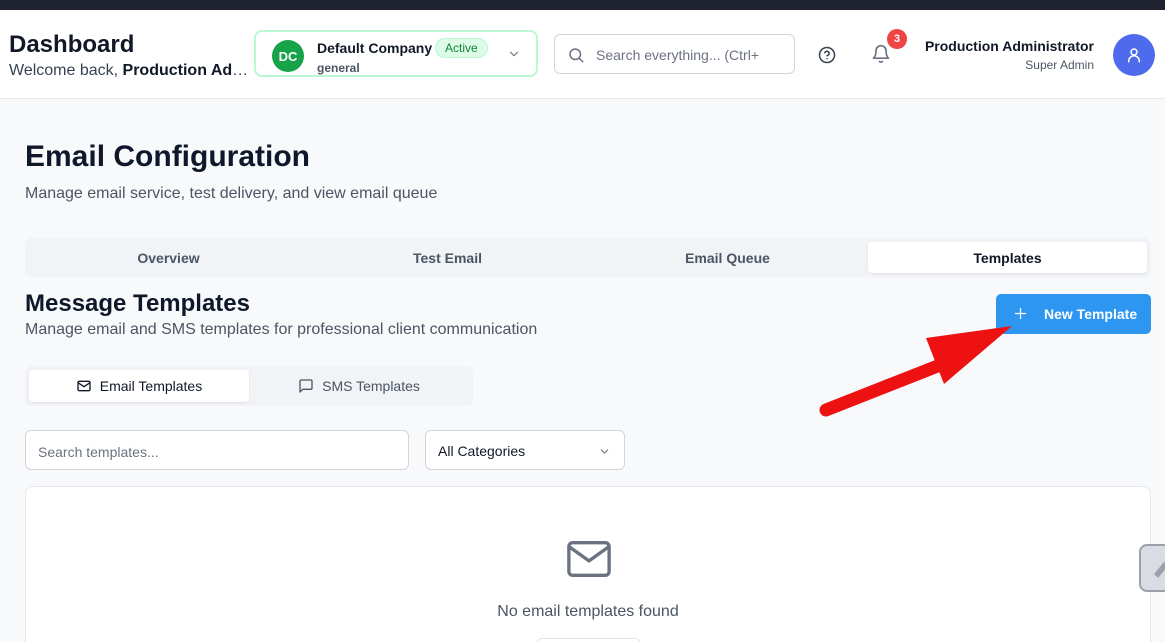 The height and width of the screenshot is (642, 1165). Describe the element at coordinates (1159, 570) in the screenshot. I see `pencil-icon` at that location.